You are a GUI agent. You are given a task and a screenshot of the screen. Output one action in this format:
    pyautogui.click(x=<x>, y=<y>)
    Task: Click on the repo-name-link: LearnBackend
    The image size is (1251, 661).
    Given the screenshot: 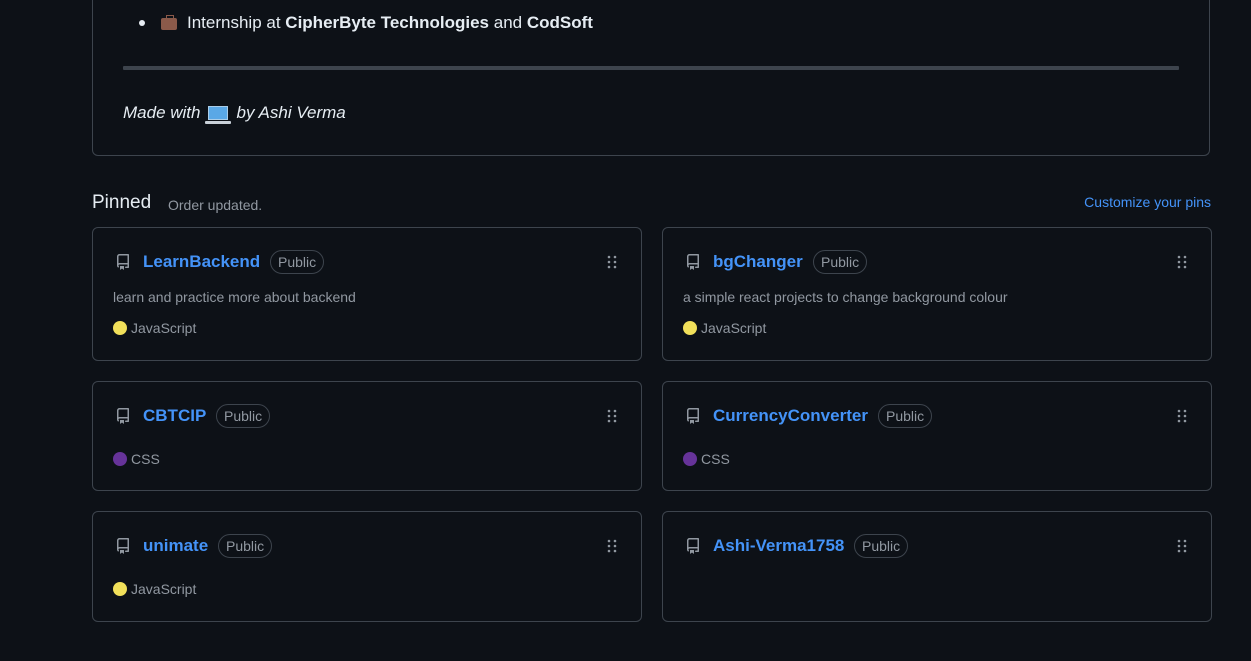 What is the action you would take?
    pyautogui.click(x=201, y=262)
    